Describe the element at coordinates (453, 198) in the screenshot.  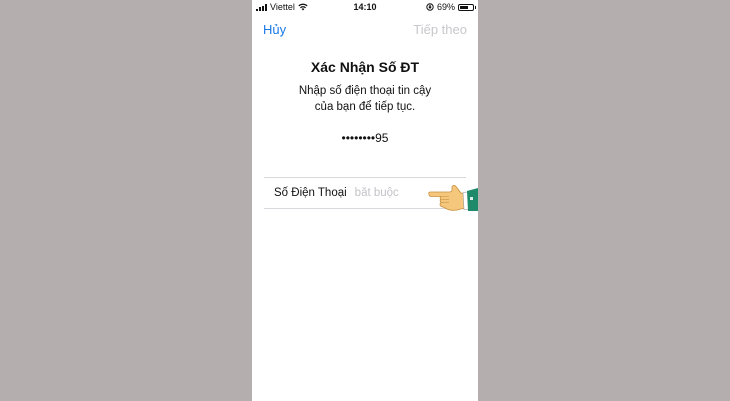
I see `pointing-hand-icon` at that location.